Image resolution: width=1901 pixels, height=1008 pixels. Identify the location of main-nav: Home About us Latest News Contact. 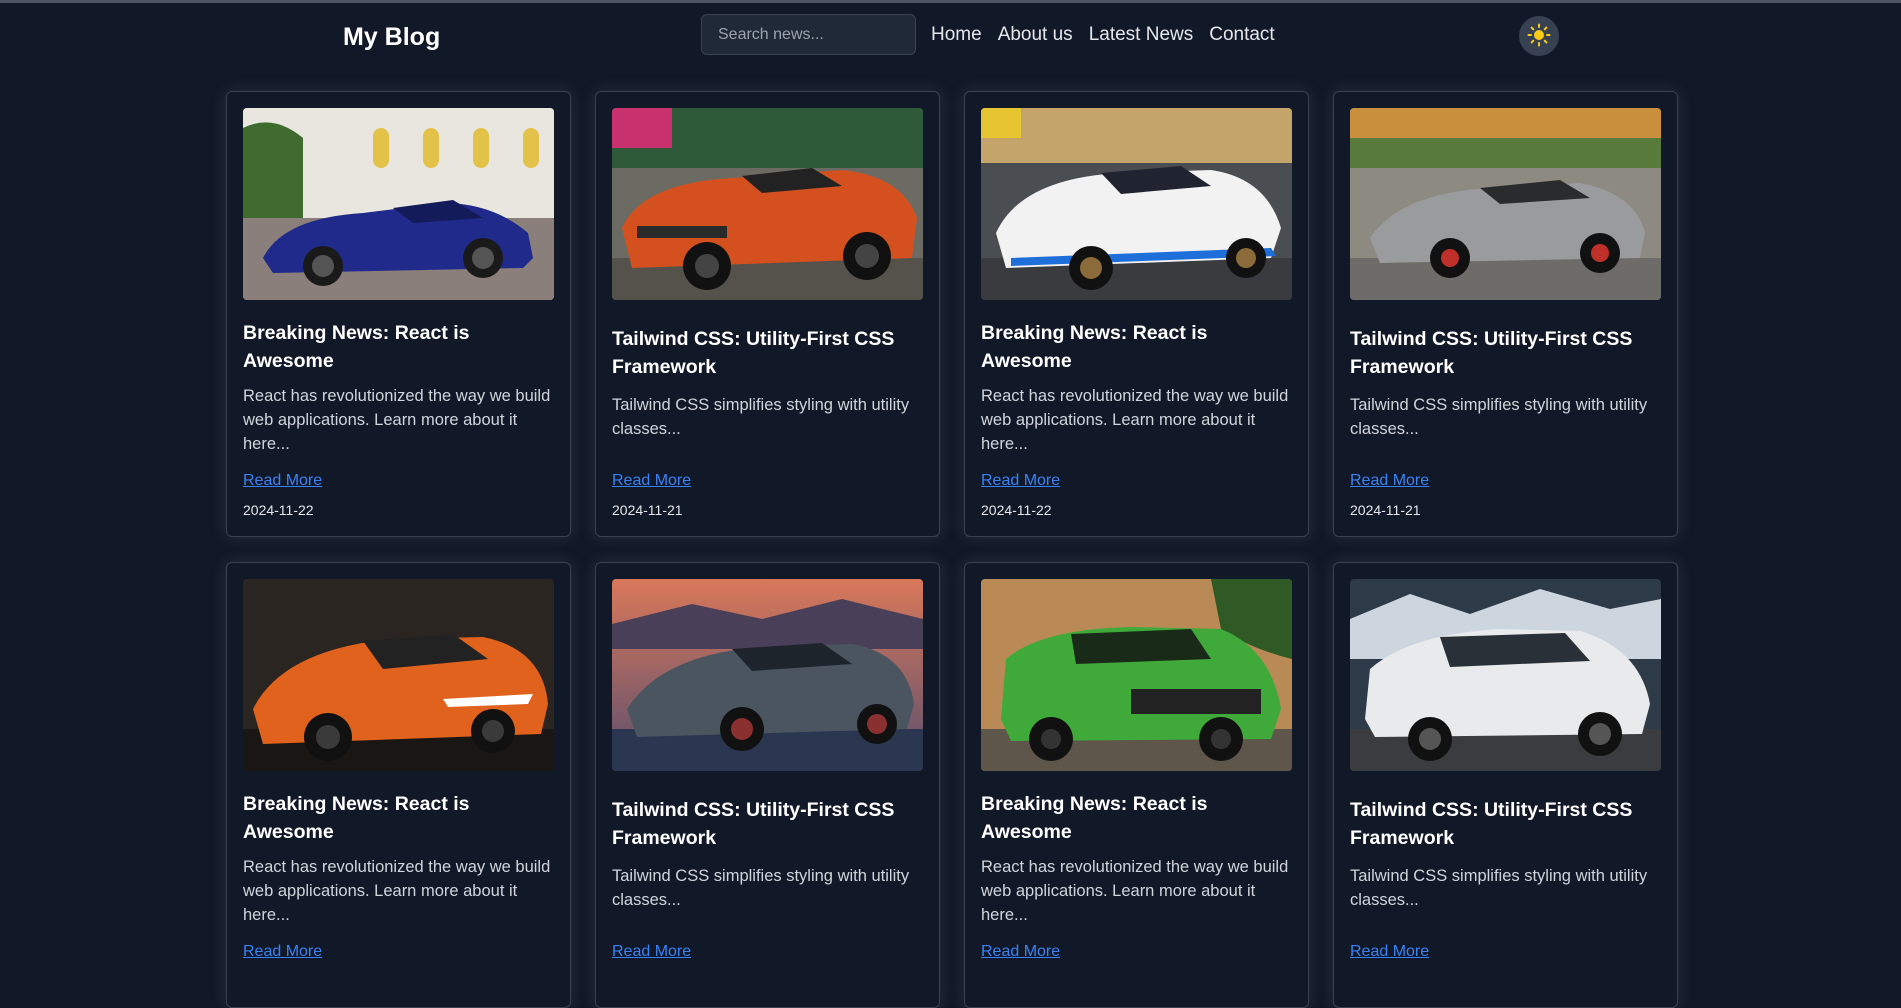
(1103, 35).